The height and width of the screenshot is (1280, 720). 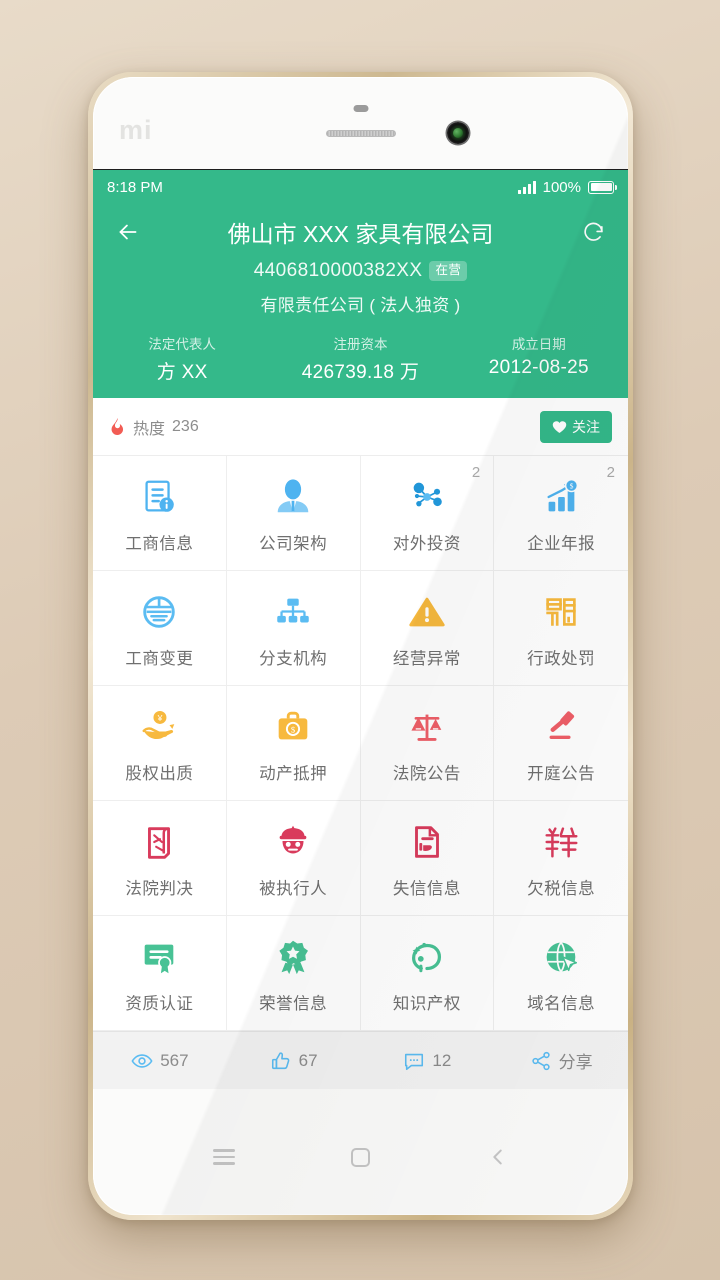 What do you see at coordinates (174, 1060) in the screenshot?
I see `views-count: 567` at bounding box center [174, 1060].